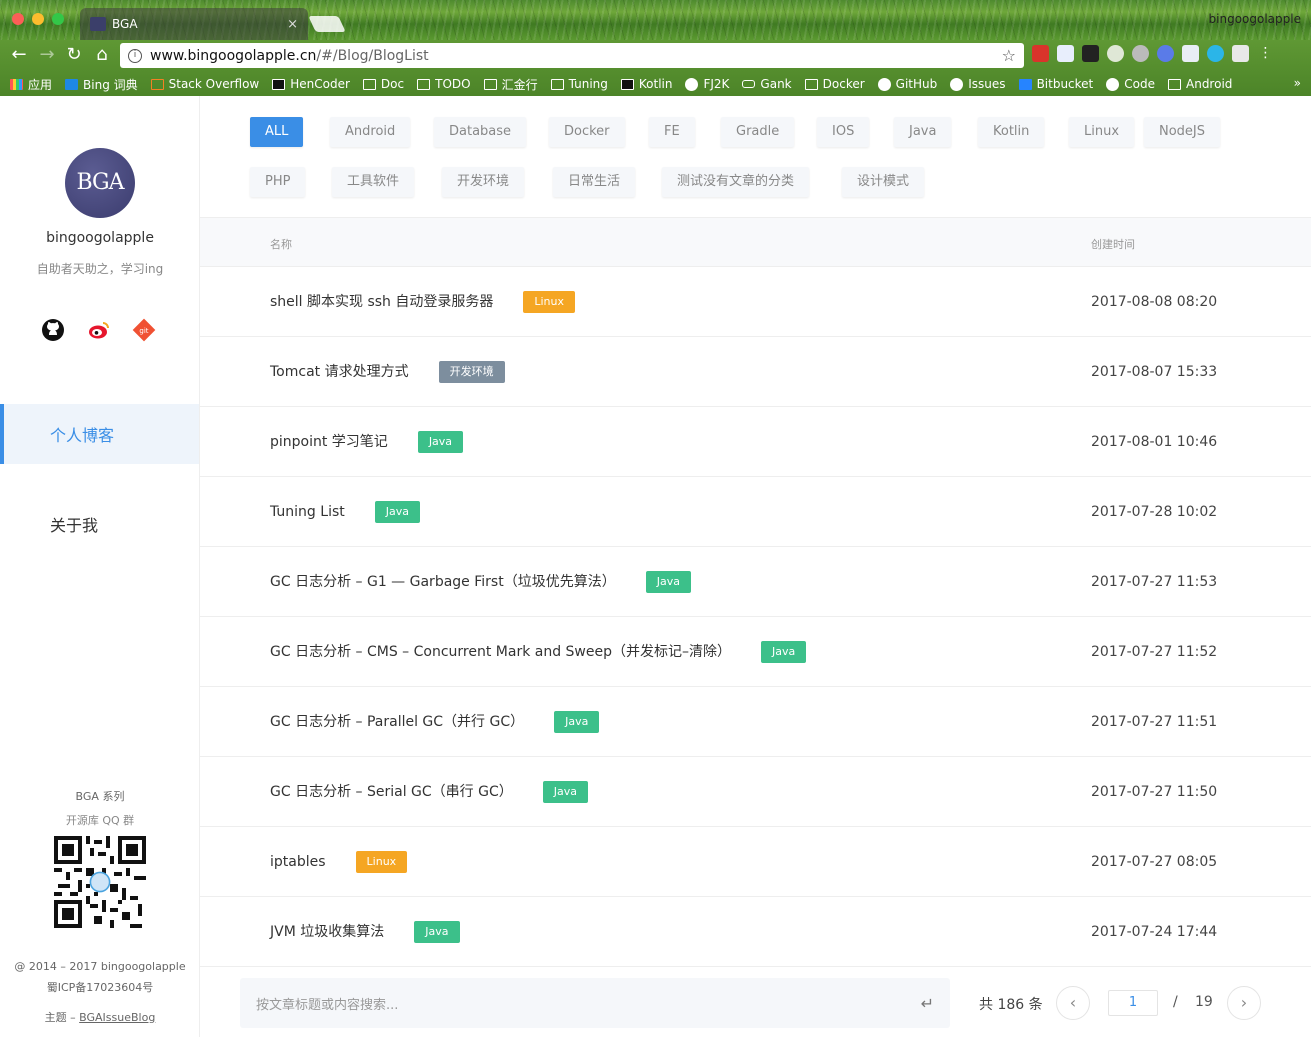  Describe the element at coordinates (755, 442) in the screenshot. I see `table-row: pinpoint 学习笔记 Java 2017-08-01 10:46` at that location.